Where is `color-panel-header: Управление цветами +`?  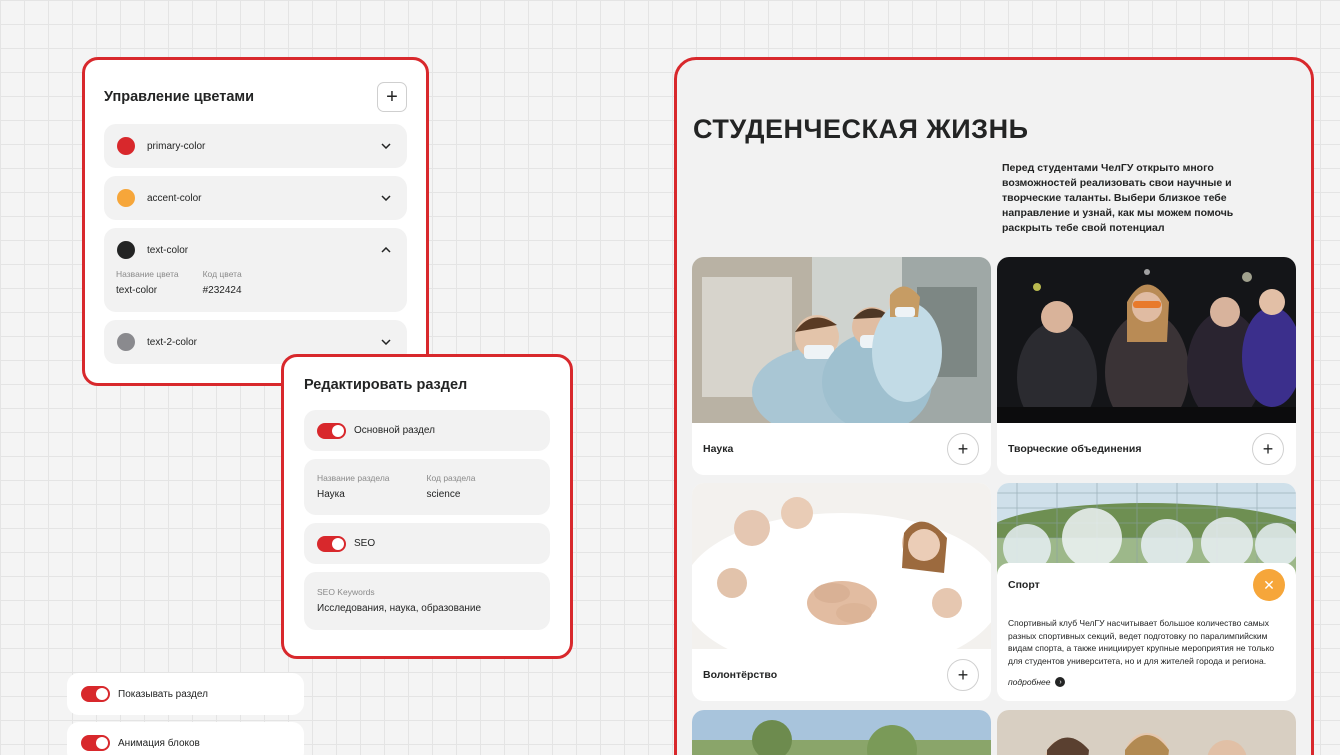
color-panel-header: Управление цветами + is located at coordinates (255, 97).